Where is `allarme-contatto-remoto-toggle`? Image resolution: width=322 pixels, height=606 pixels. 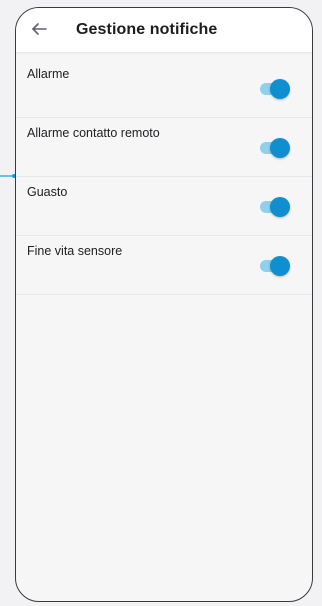
allarme-contatto-remoto-toggle is located at coordinates (275, 148).